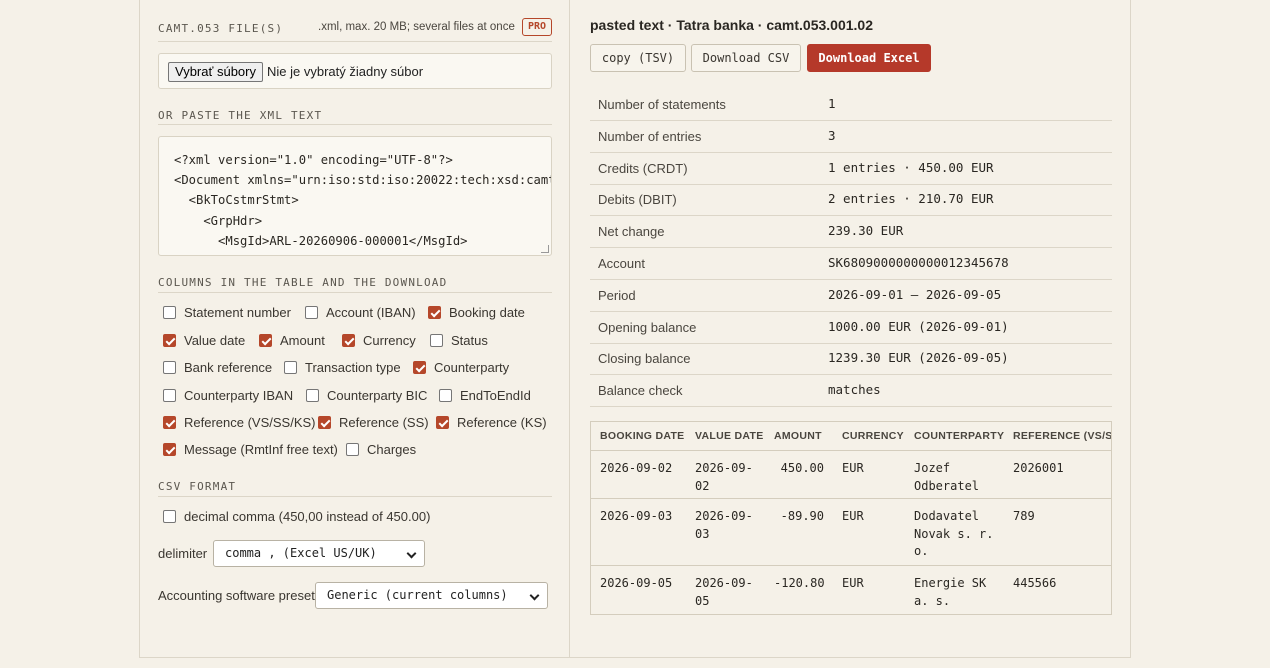  I want to click on column-option: Counterparty BIC, so click(366, 395).